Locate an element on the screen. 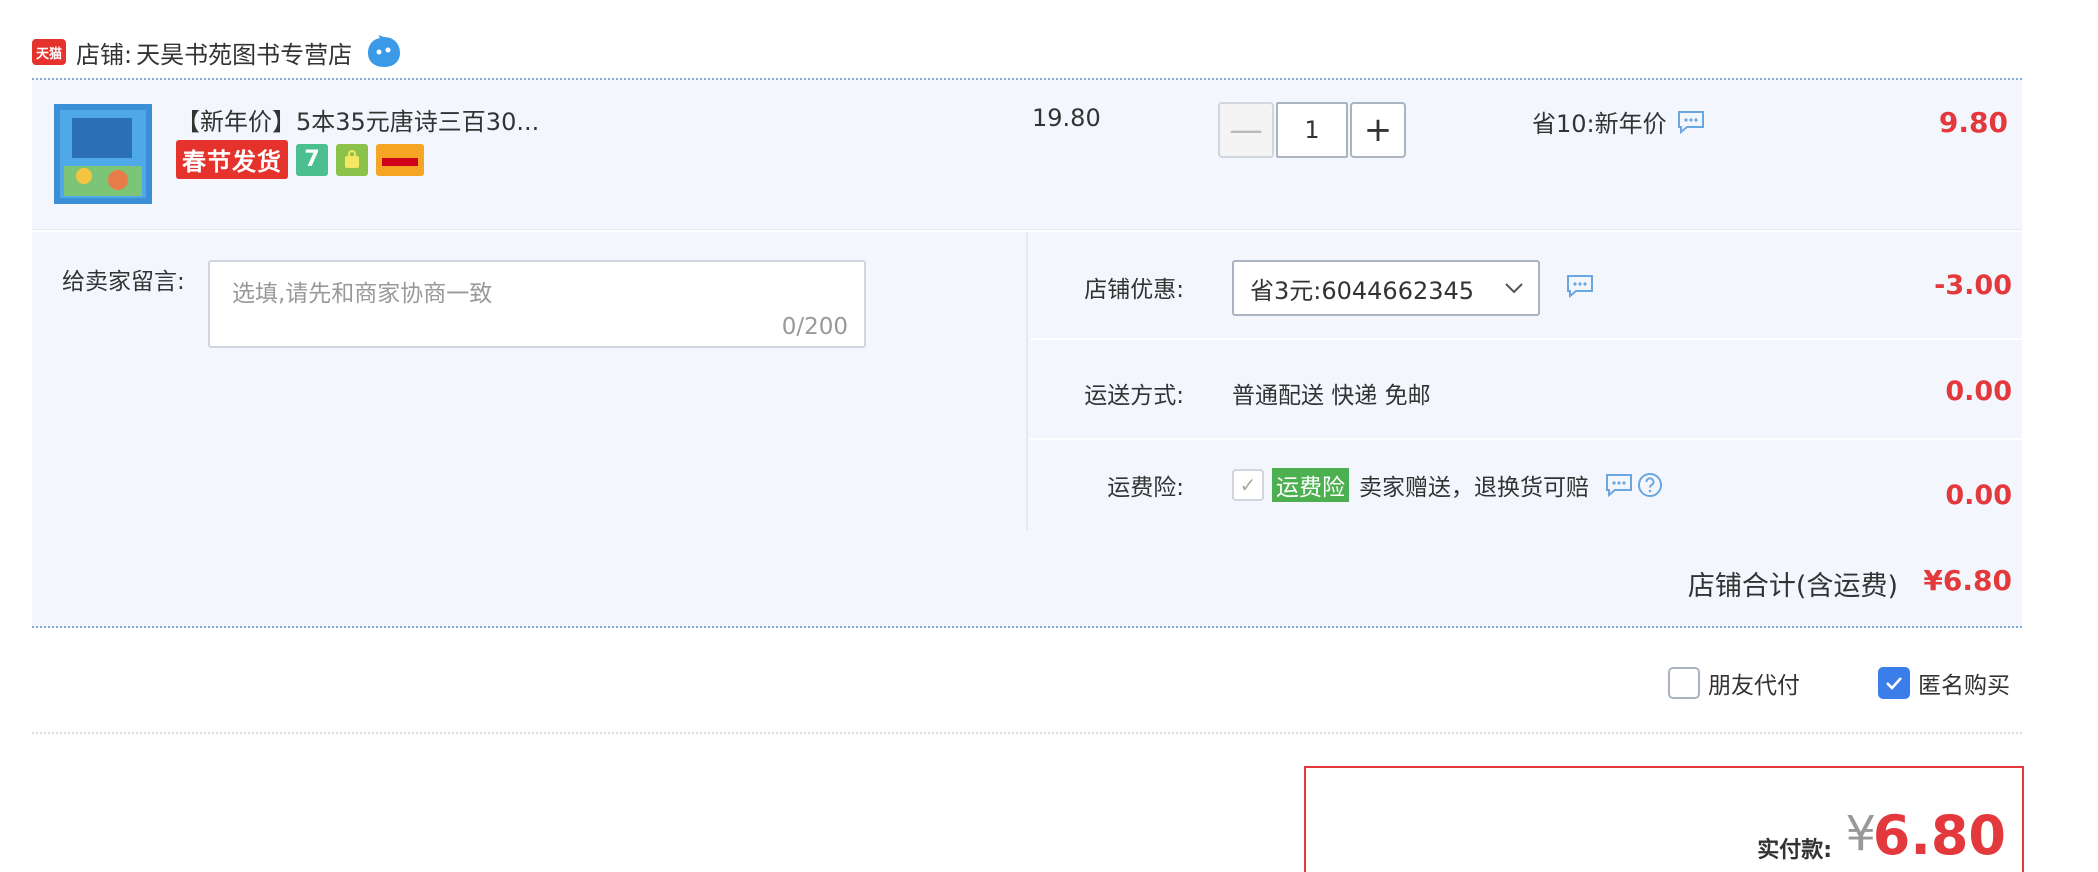 Image resolution: width=2098 pixels, height=872 pixels. checkmark-icon is located at coordinates (1894, 683).